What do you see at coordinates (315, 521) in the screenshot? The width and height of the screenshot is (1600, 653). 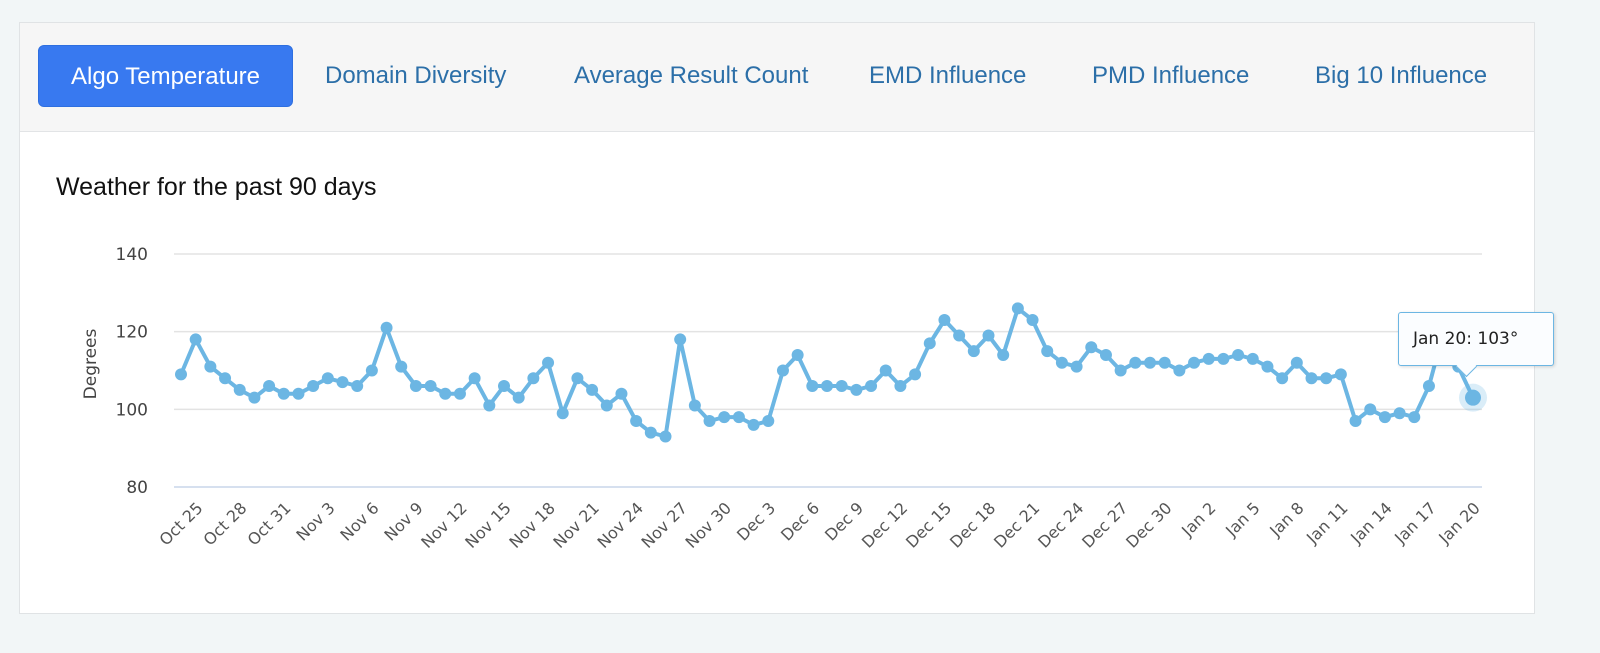 I see `x-tick-label: Nov 3` at bounding box center [315, 521].